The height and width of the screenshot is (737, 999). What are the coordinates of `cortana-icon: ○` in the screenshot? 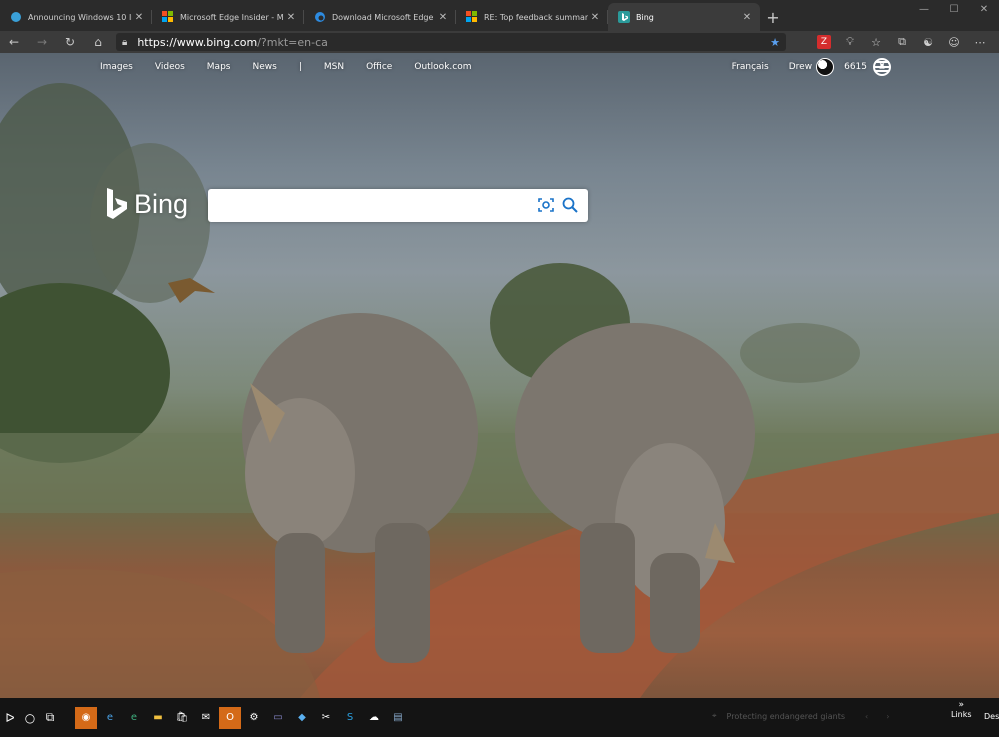 It's located at (30, 718).